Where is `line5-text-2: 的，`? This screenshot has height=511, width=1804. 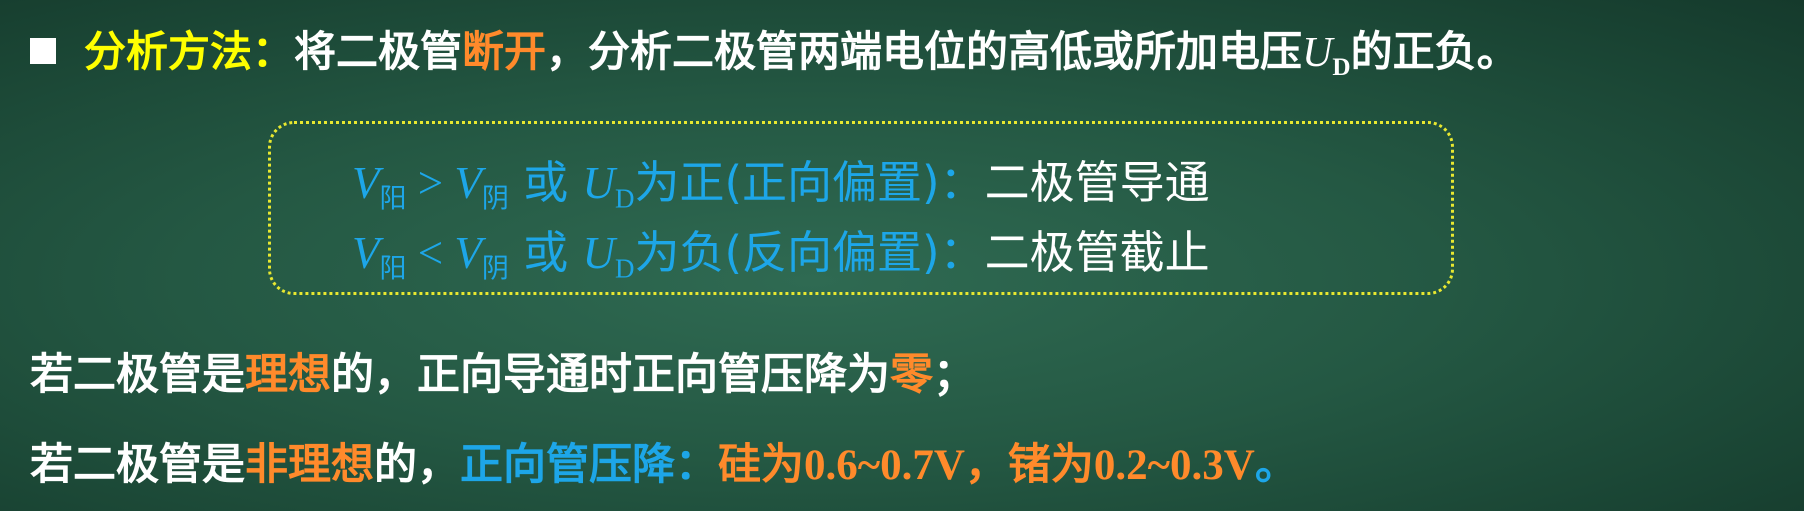
line5-text-2: 的， is located at coordinates (417, 465).